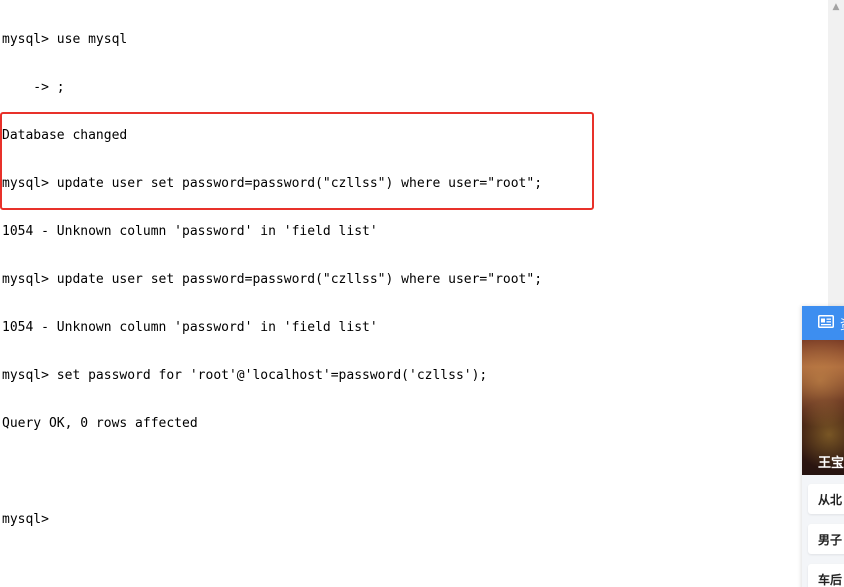 The width and height of the screenshot is (844, 587). What do you see at coordinates (297, 161) in the screenshot?
I see `red-highlight-box` at bounding box center [297, 161].